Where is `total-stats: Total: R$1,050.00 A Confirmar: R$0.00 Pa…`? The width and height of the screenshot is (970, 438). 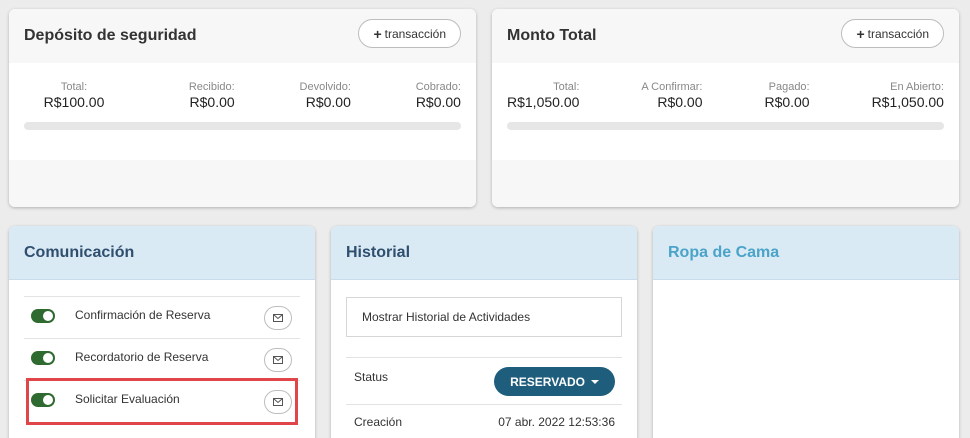 total-stats: Total: R$1,050.00 A Confirmar: R$0.00 Pa… is located at coordinates (725, 95).